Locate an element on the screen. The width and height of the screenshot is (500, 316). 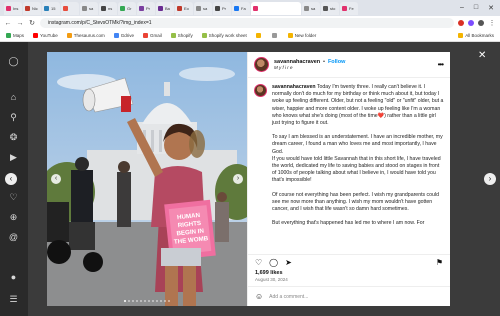
back-icon: ← is located at coordinates (8, 23).